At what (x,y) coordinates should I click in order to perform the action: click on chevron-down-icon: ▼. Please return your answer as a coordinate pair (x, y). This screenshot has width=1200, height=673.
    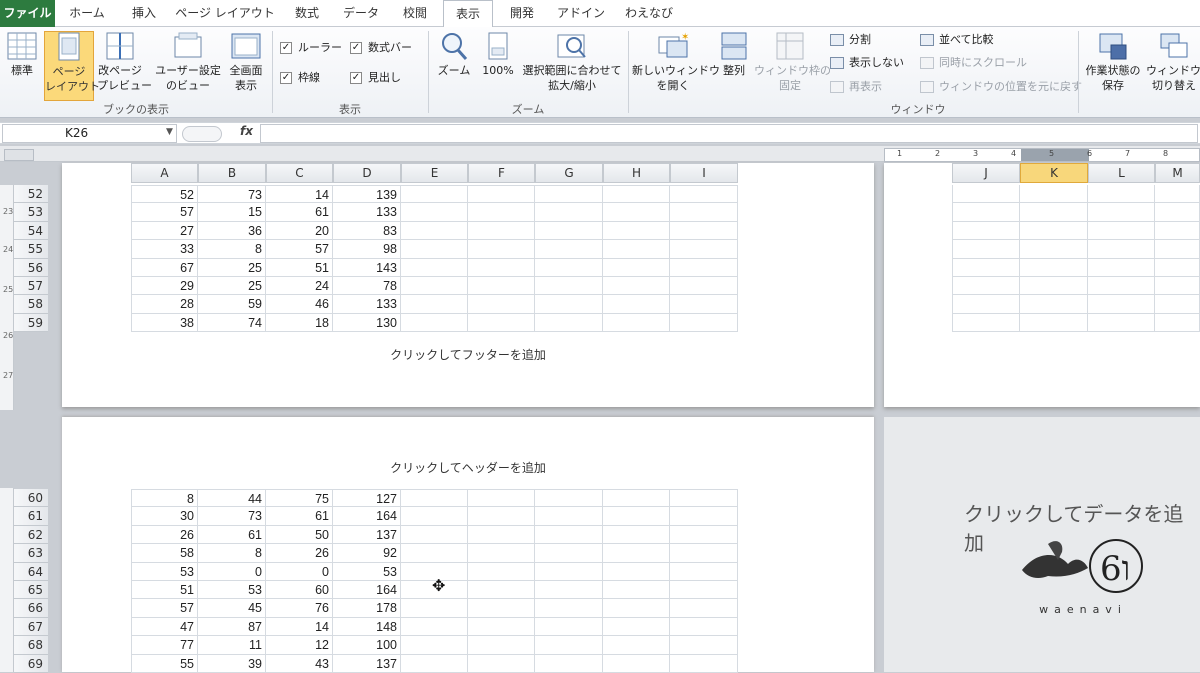
    Looking at the image, I should click on (169, 132).